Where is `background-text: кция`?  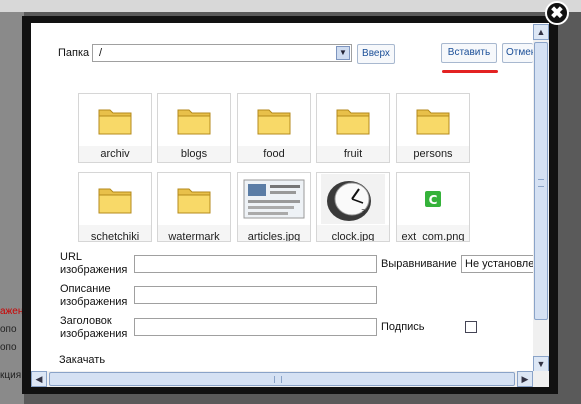
background-text: кция is located at coordinates (11, 375).